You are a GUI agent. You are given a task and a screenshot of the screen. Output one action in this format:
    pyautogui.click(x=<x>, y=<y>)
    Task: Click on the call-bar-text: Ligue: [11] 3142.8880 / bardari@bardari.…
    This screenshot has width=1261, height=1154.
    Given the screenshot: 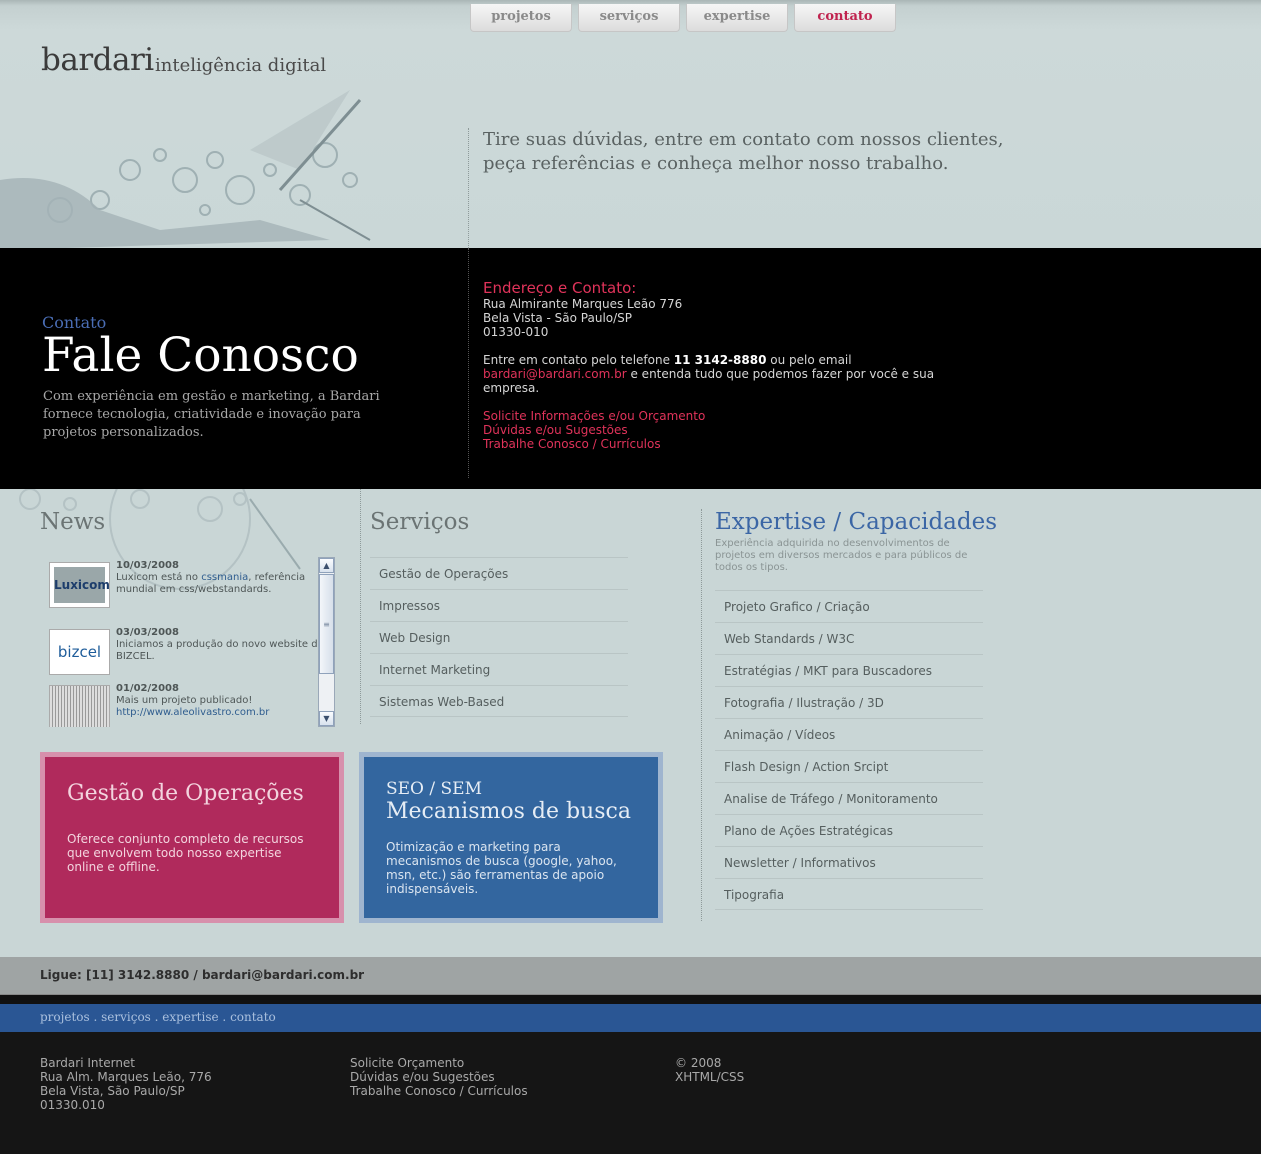 What is the action you would take?
    pyautogui.click(x=202, y=975)
    